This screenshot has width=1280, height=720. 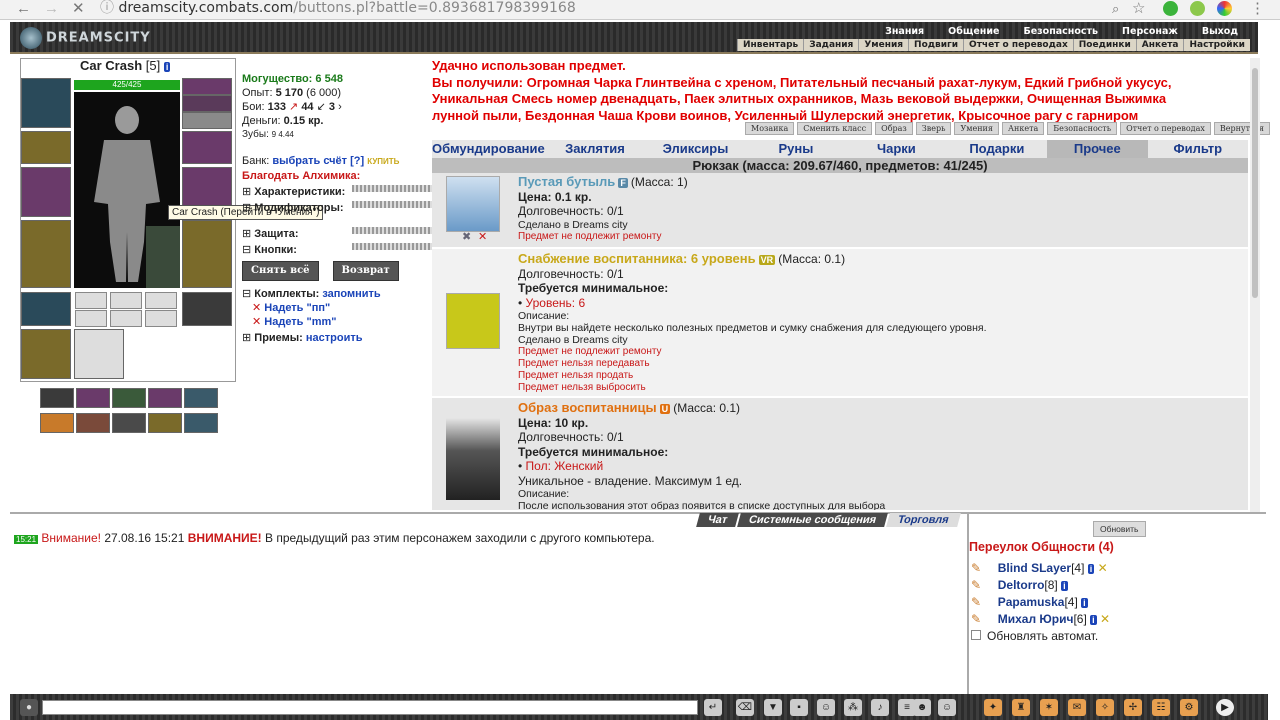 I want to click on menu-knowledge: Знания, so click(x=904, y=31).